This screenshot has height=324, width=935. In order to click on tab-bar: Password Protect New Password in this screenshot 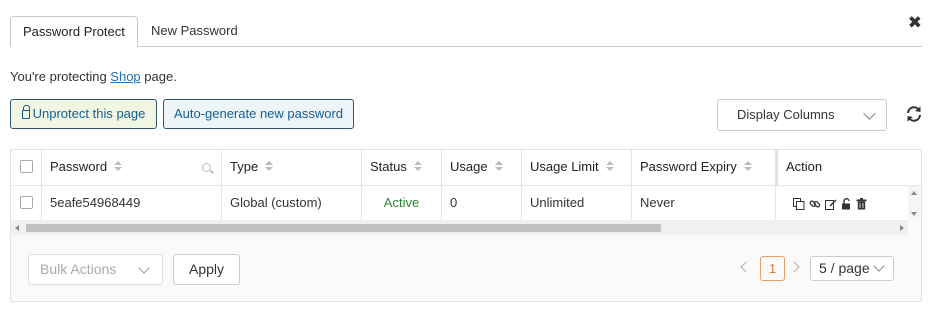, I will do `click(466, 31)`.